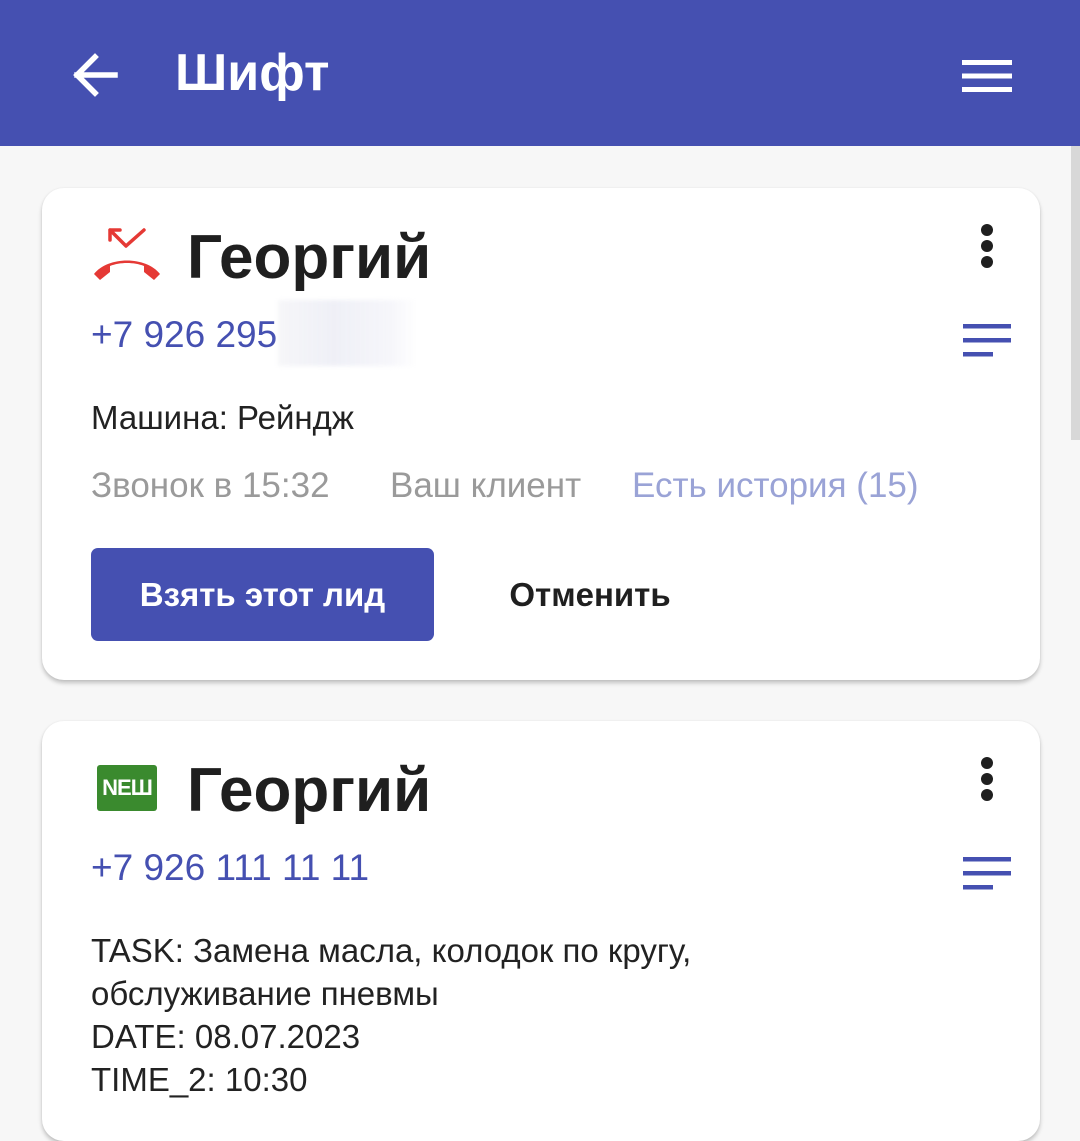 The width and height of the screenshot is (1080, 1141). I want to click on phone-link: +7 926 295, so click(184, 335).